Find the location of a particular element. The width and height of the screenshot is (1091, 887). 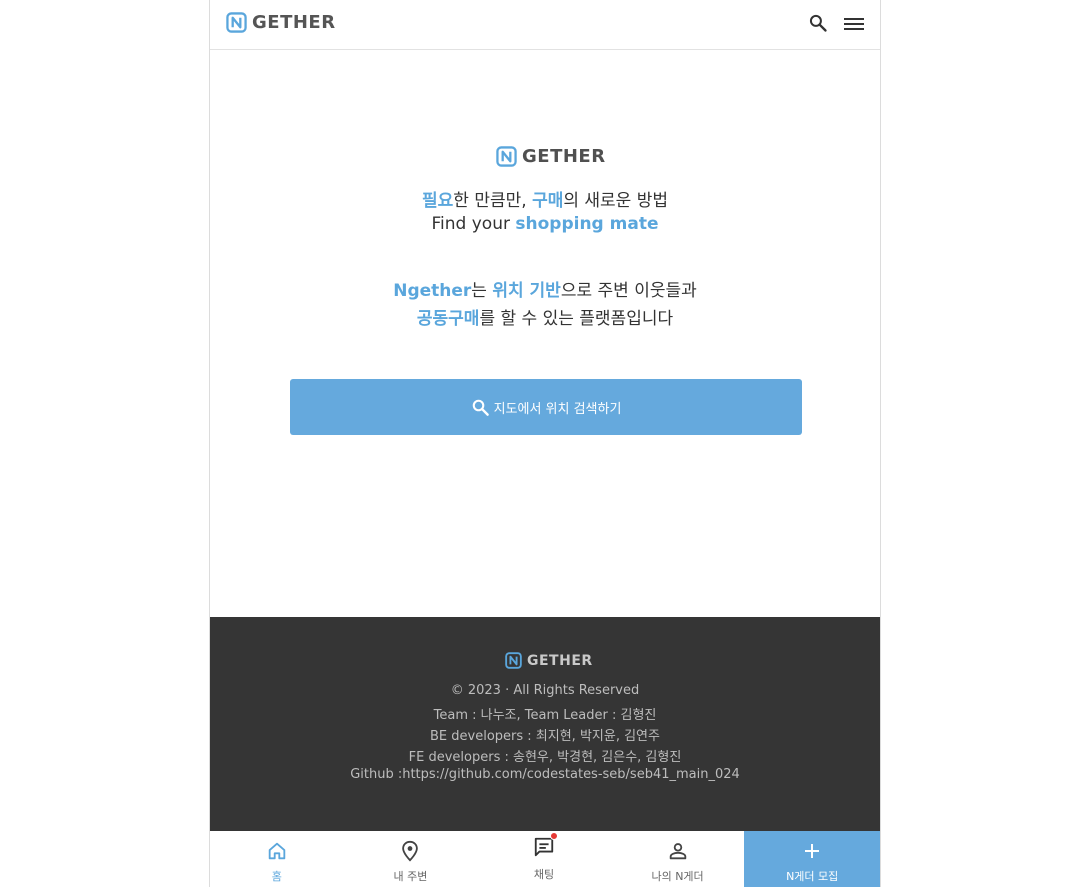

hero-logo: GETHER is located at coordinates (551, 156).